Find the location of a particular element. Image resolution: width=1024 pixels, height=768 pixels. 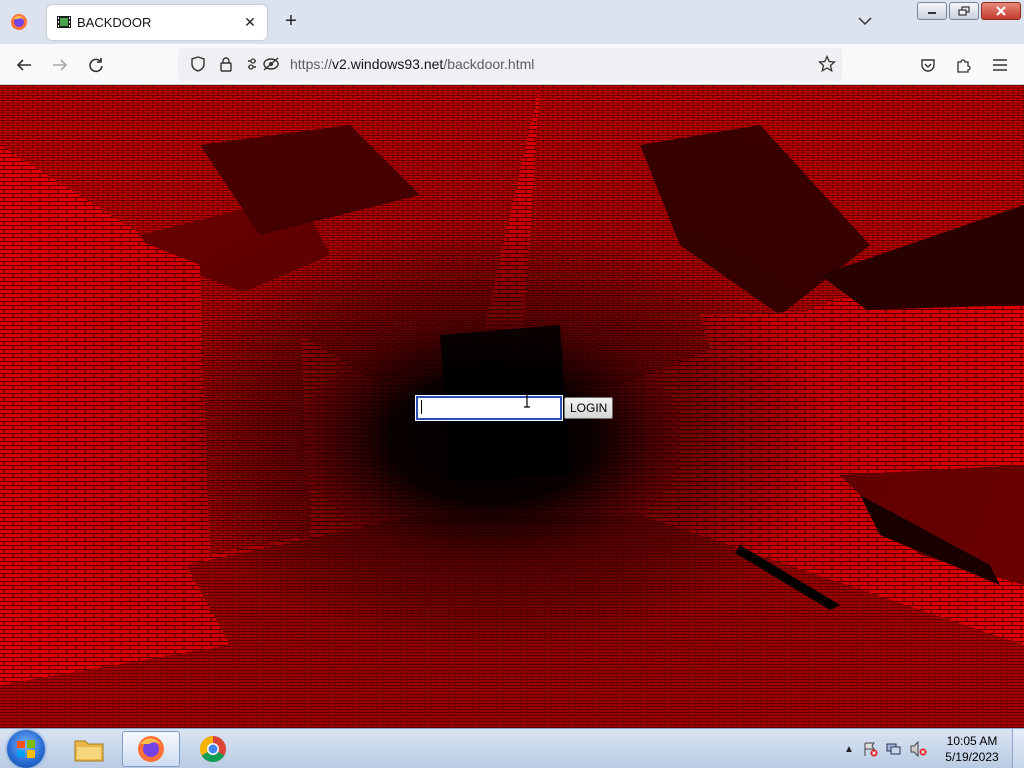

taskbar-chrome is located at coordinates (213, 749).